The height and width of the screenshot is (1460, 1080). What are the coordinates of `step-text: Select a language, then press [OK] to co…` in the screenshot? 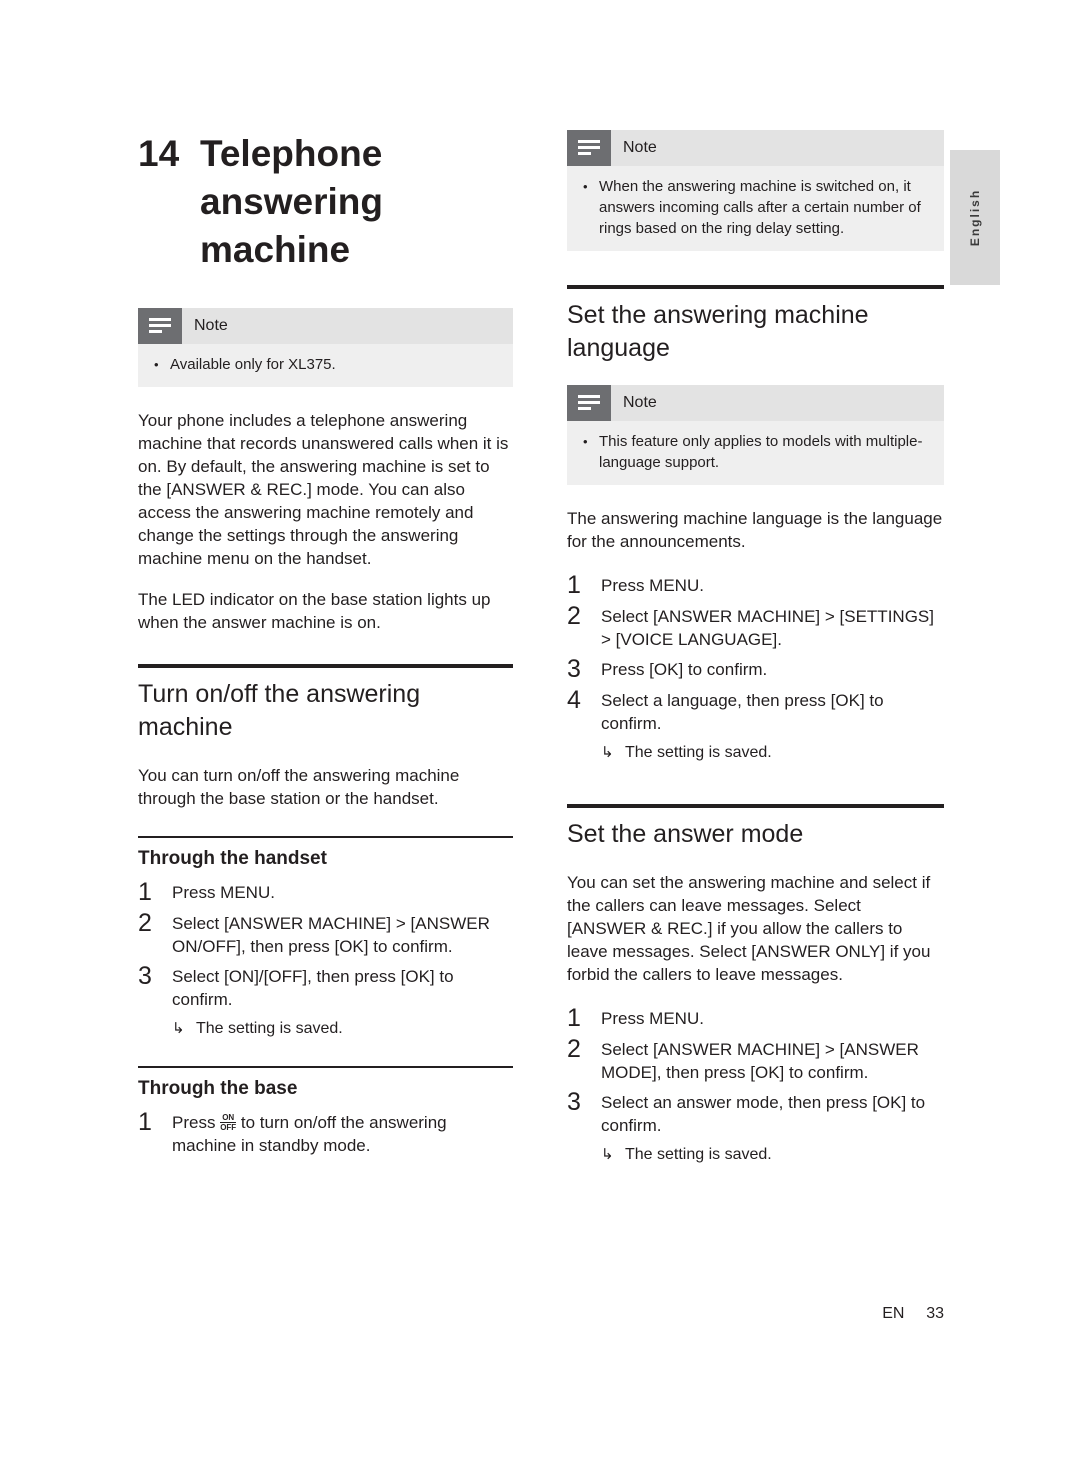 It's located at (742, 712).